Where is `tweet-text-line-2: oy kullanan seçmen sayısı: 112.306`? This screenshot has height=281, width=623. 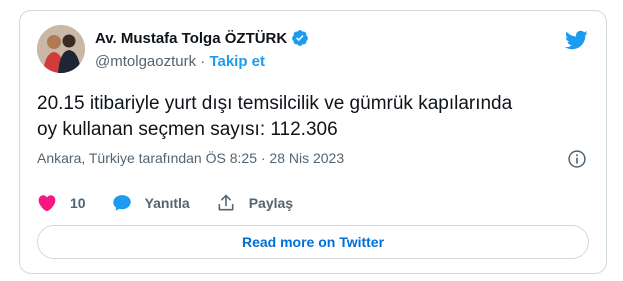
tweet-text-line-2: oy kullanan seçmen sayısı: 112.306 is located at coordinates (187, 129).